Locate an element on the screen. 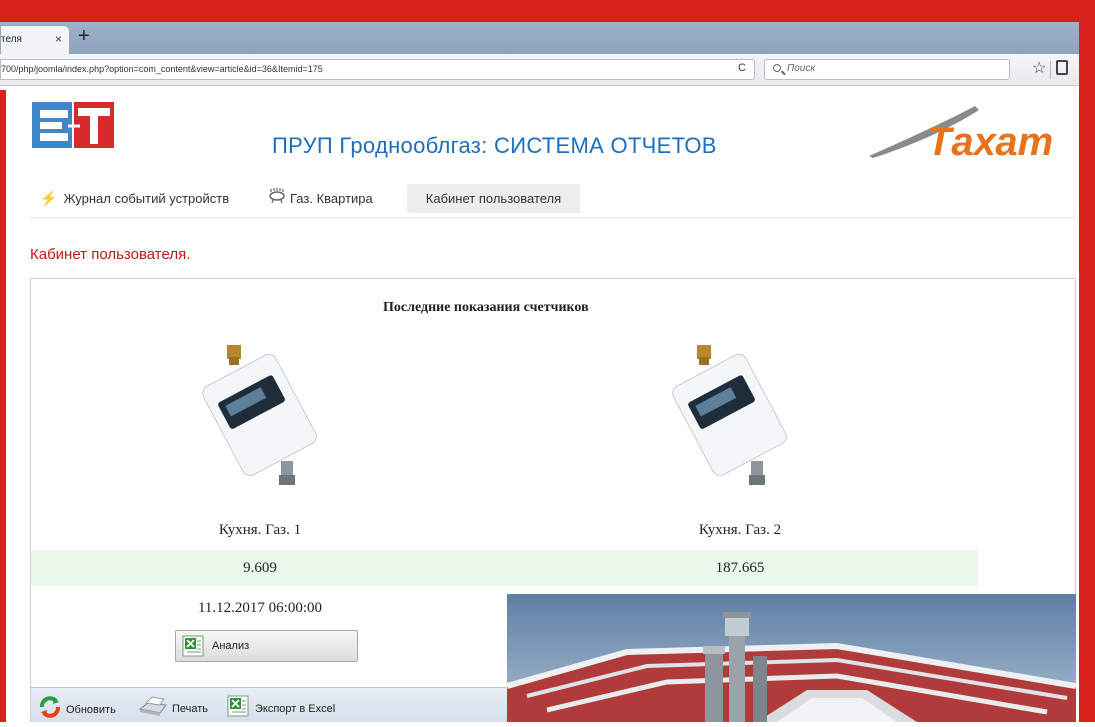 Image resolution: width=1095 pixels, height=727 pixels. nav-item-label: Журнал событий устройств is located at coordinates (146, 198).